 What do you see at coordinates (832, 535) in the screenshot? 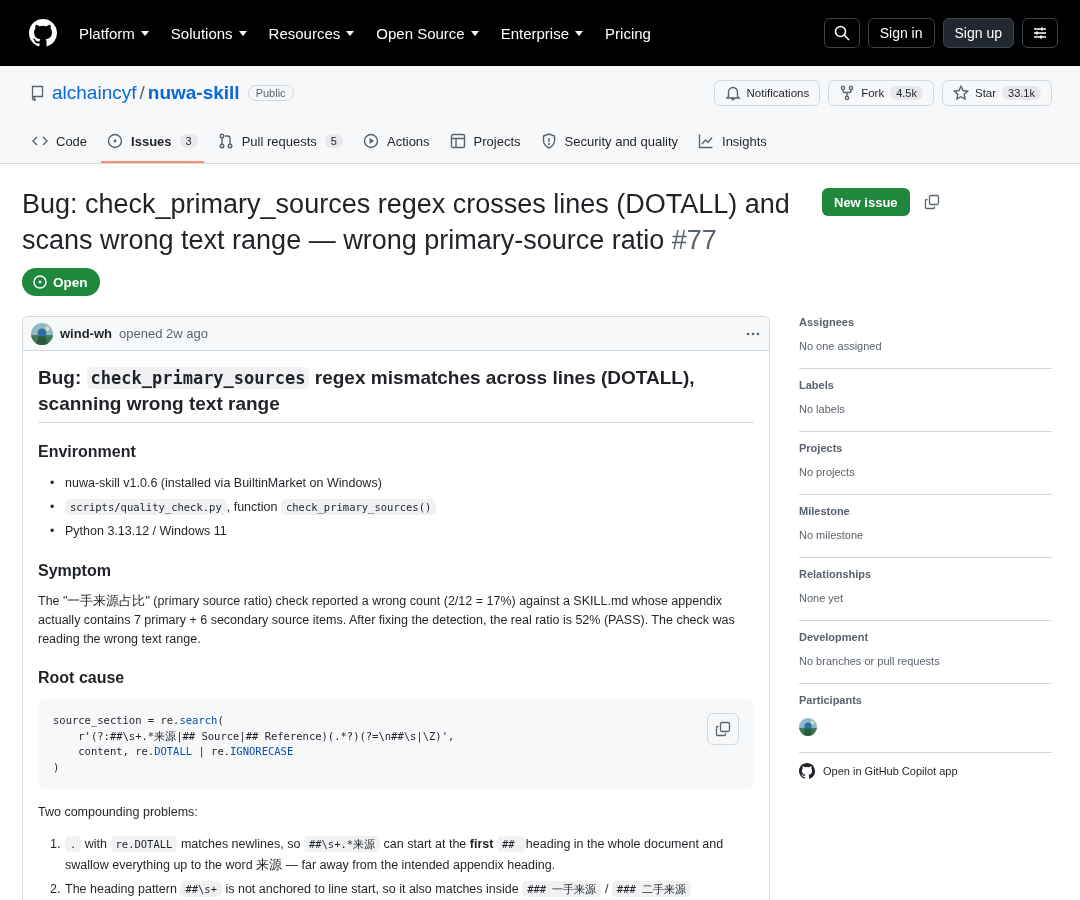
I see `sidebar-value: No milestone` at bounding box center [832, 535].